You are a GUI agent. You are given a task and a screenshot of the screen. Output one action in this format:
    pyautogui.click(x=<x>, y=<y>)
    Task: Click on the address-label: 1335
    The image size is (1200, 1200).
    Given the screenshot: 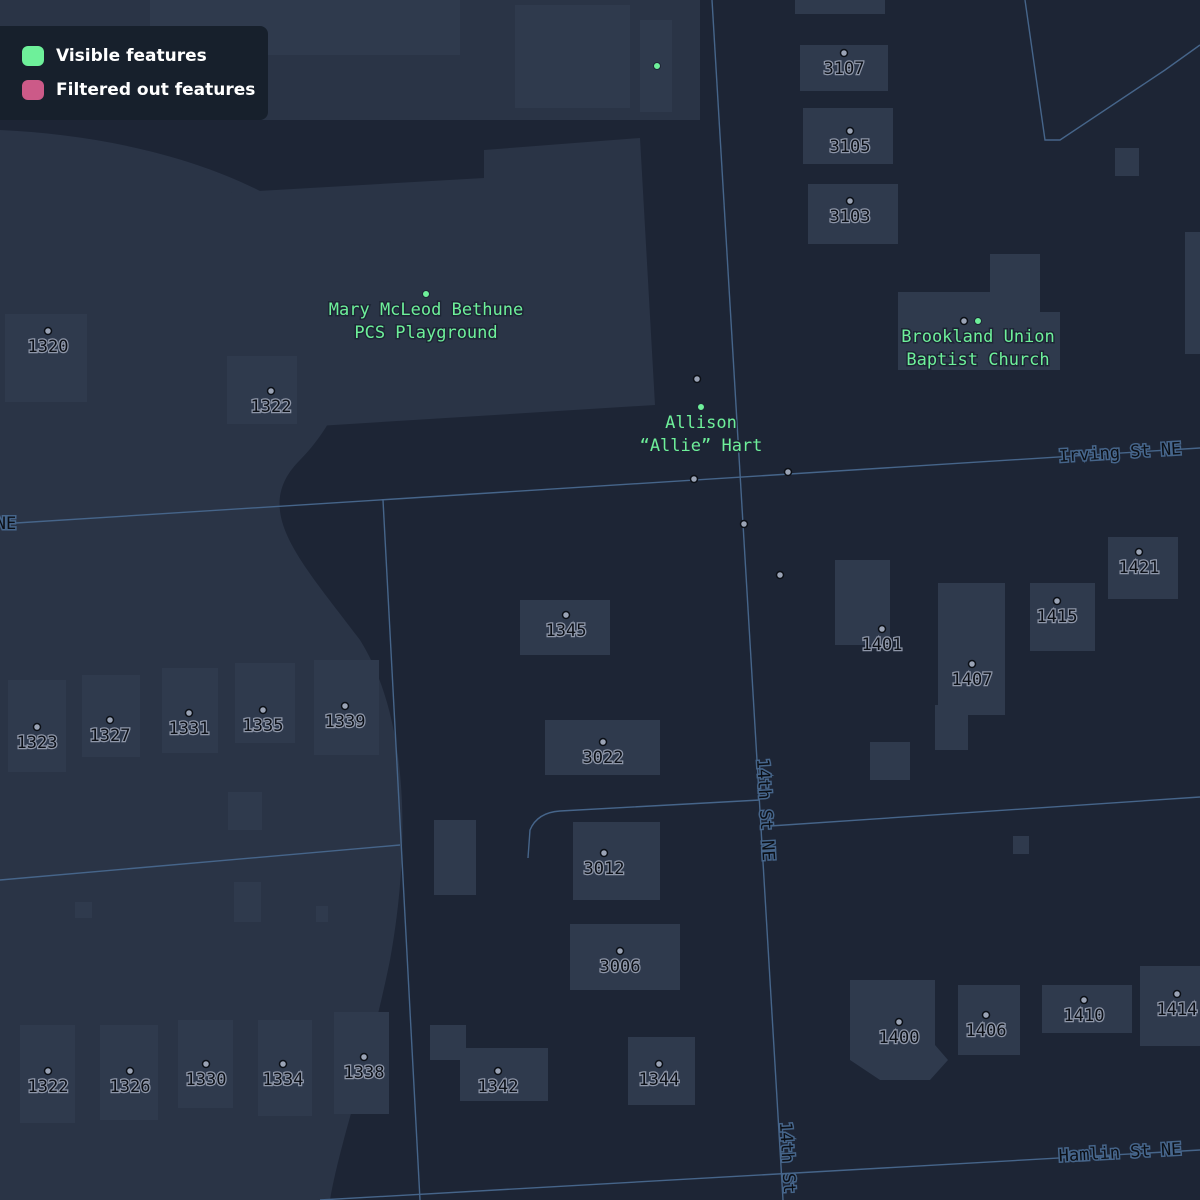 What is the action you would take?
    pyautogui.click(x=263, y=726)
    